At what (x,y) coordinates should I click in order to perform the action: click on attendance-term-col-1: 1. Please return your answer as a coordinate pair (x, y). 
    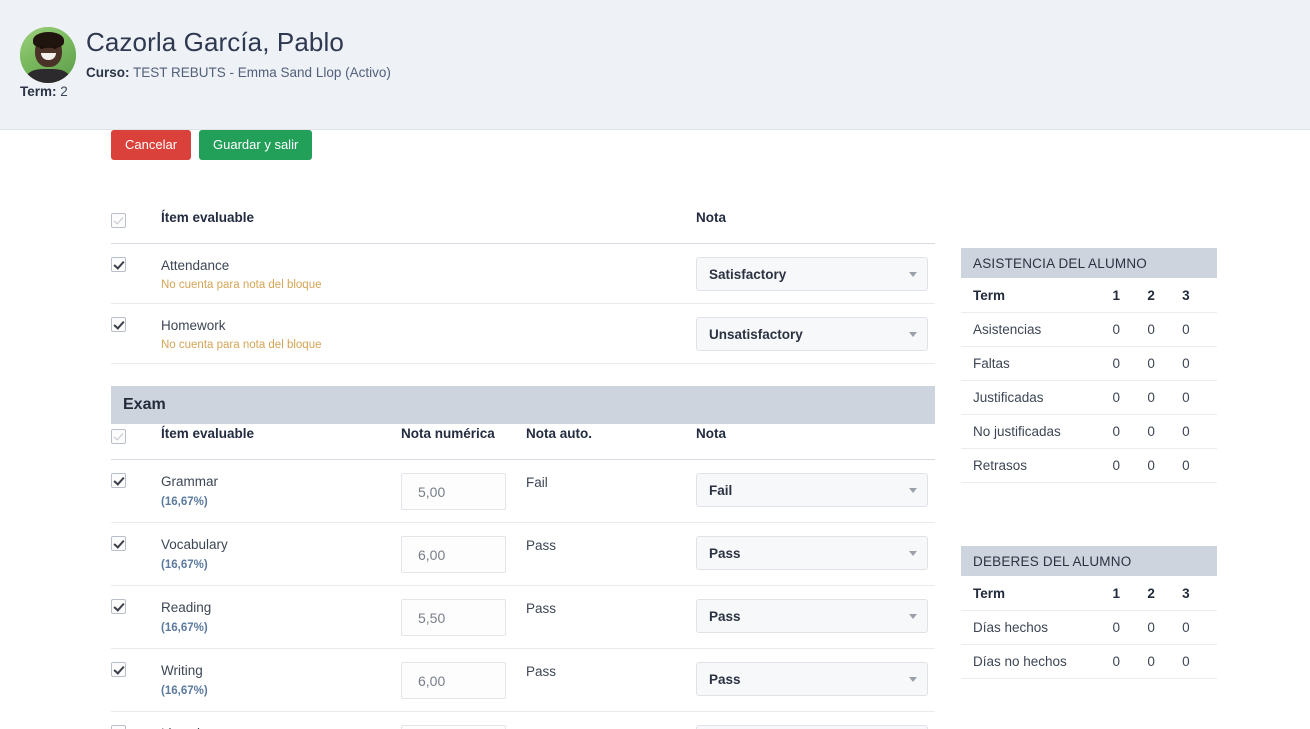
    Looking at the image, I should click on (1130, 295).